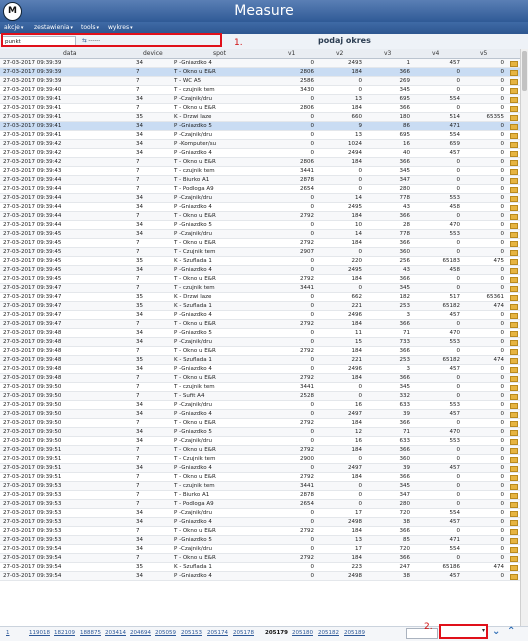 The image size is (528, 641). I want to click on scrollbar-thumb, so click(524, 71).